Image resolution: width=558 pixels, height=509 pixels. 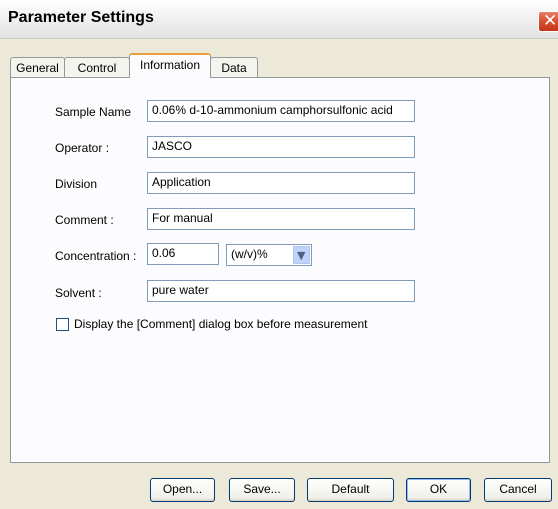 I want to click on display-comment-checkbox, so click(x=62, y=324).